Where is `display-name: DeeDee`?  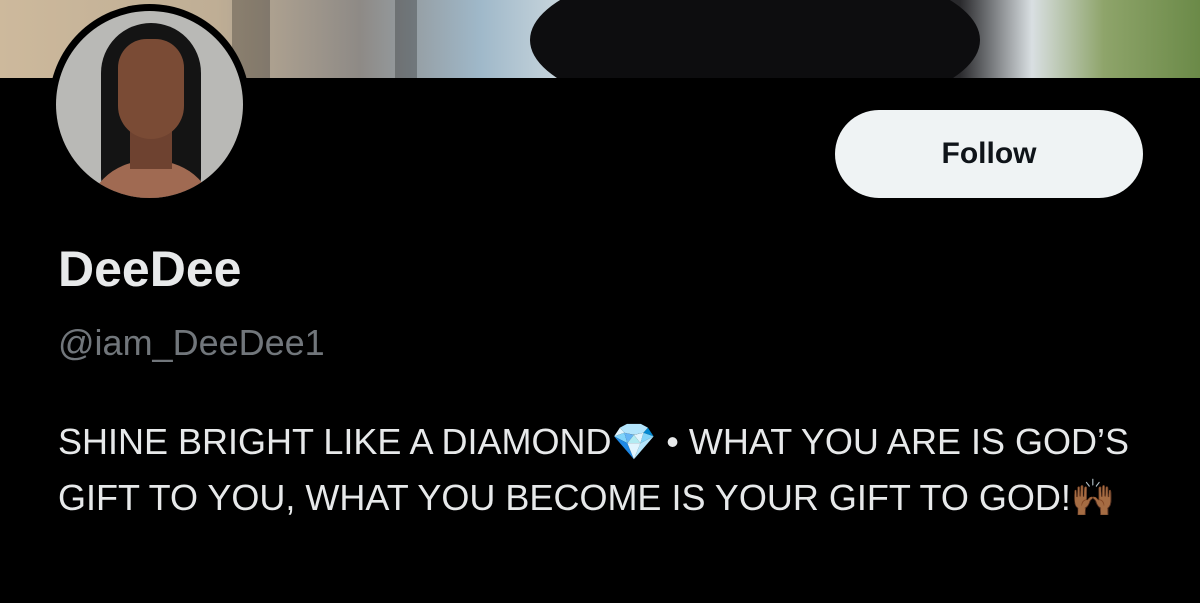 display-name: DeeDee is located at coordinates (150, 269).